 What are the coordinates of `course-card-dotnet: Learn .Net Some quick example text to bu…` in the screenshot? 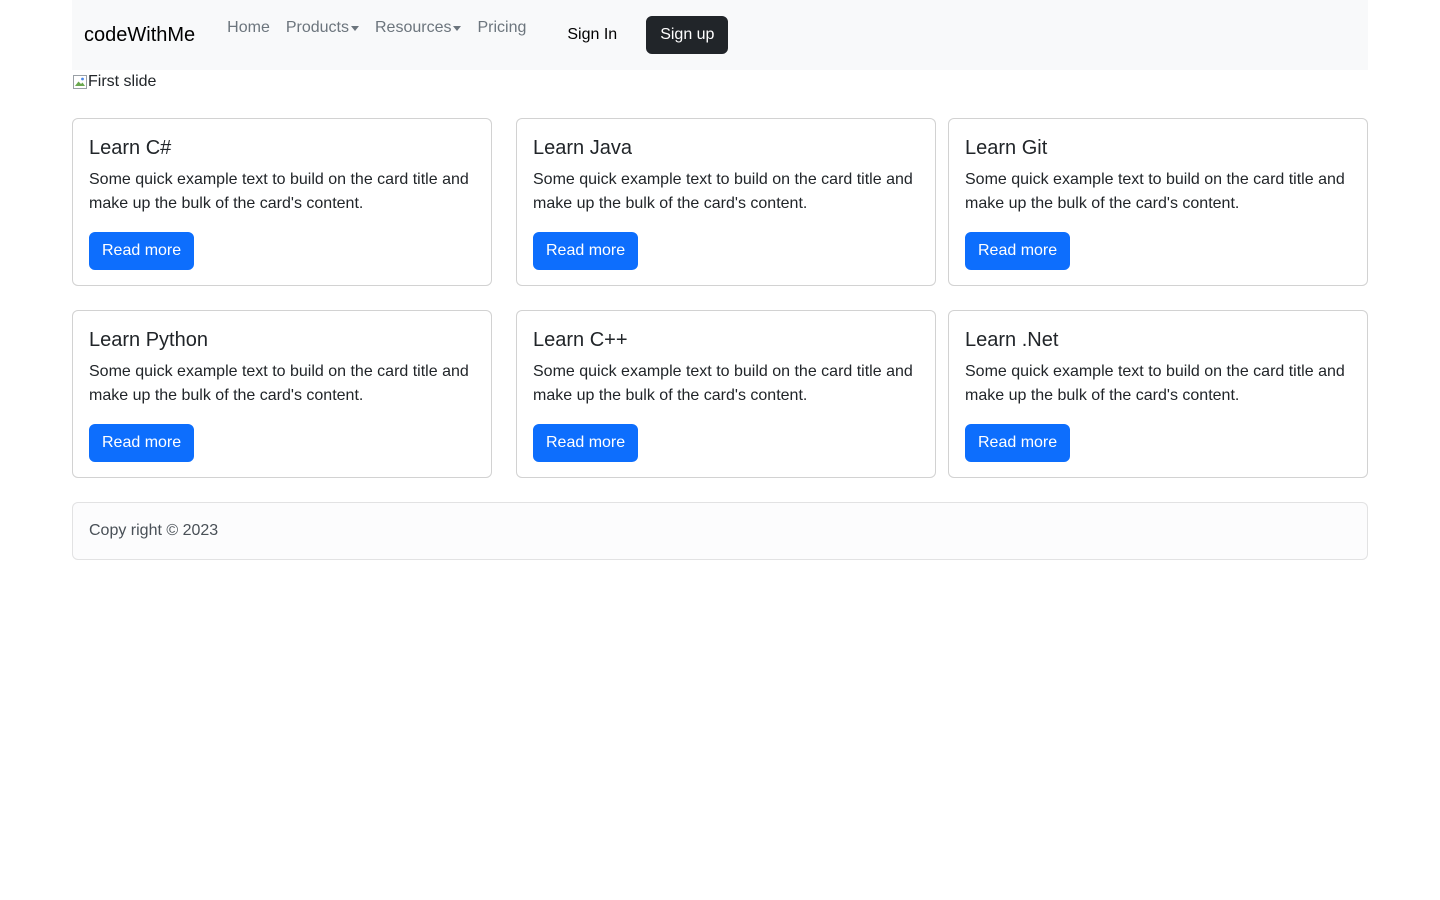 It's located at (1158, 394).